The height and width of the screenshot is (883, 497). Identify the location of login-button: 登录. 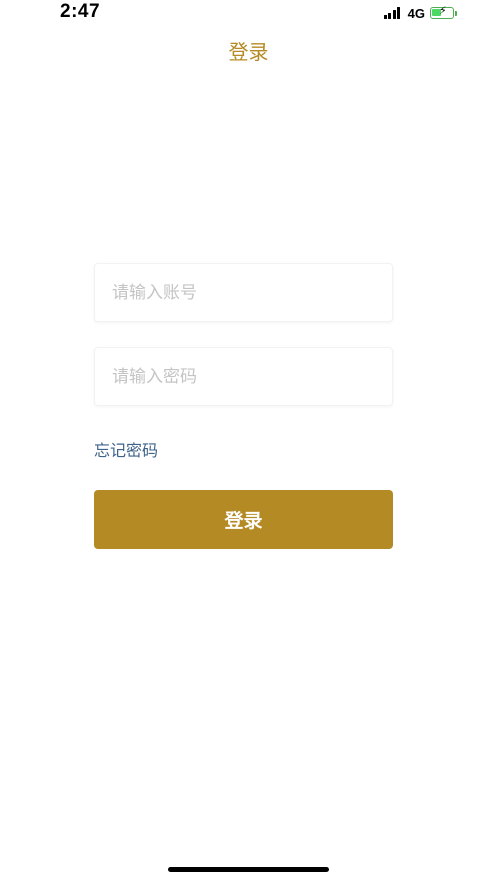
(243, 519).